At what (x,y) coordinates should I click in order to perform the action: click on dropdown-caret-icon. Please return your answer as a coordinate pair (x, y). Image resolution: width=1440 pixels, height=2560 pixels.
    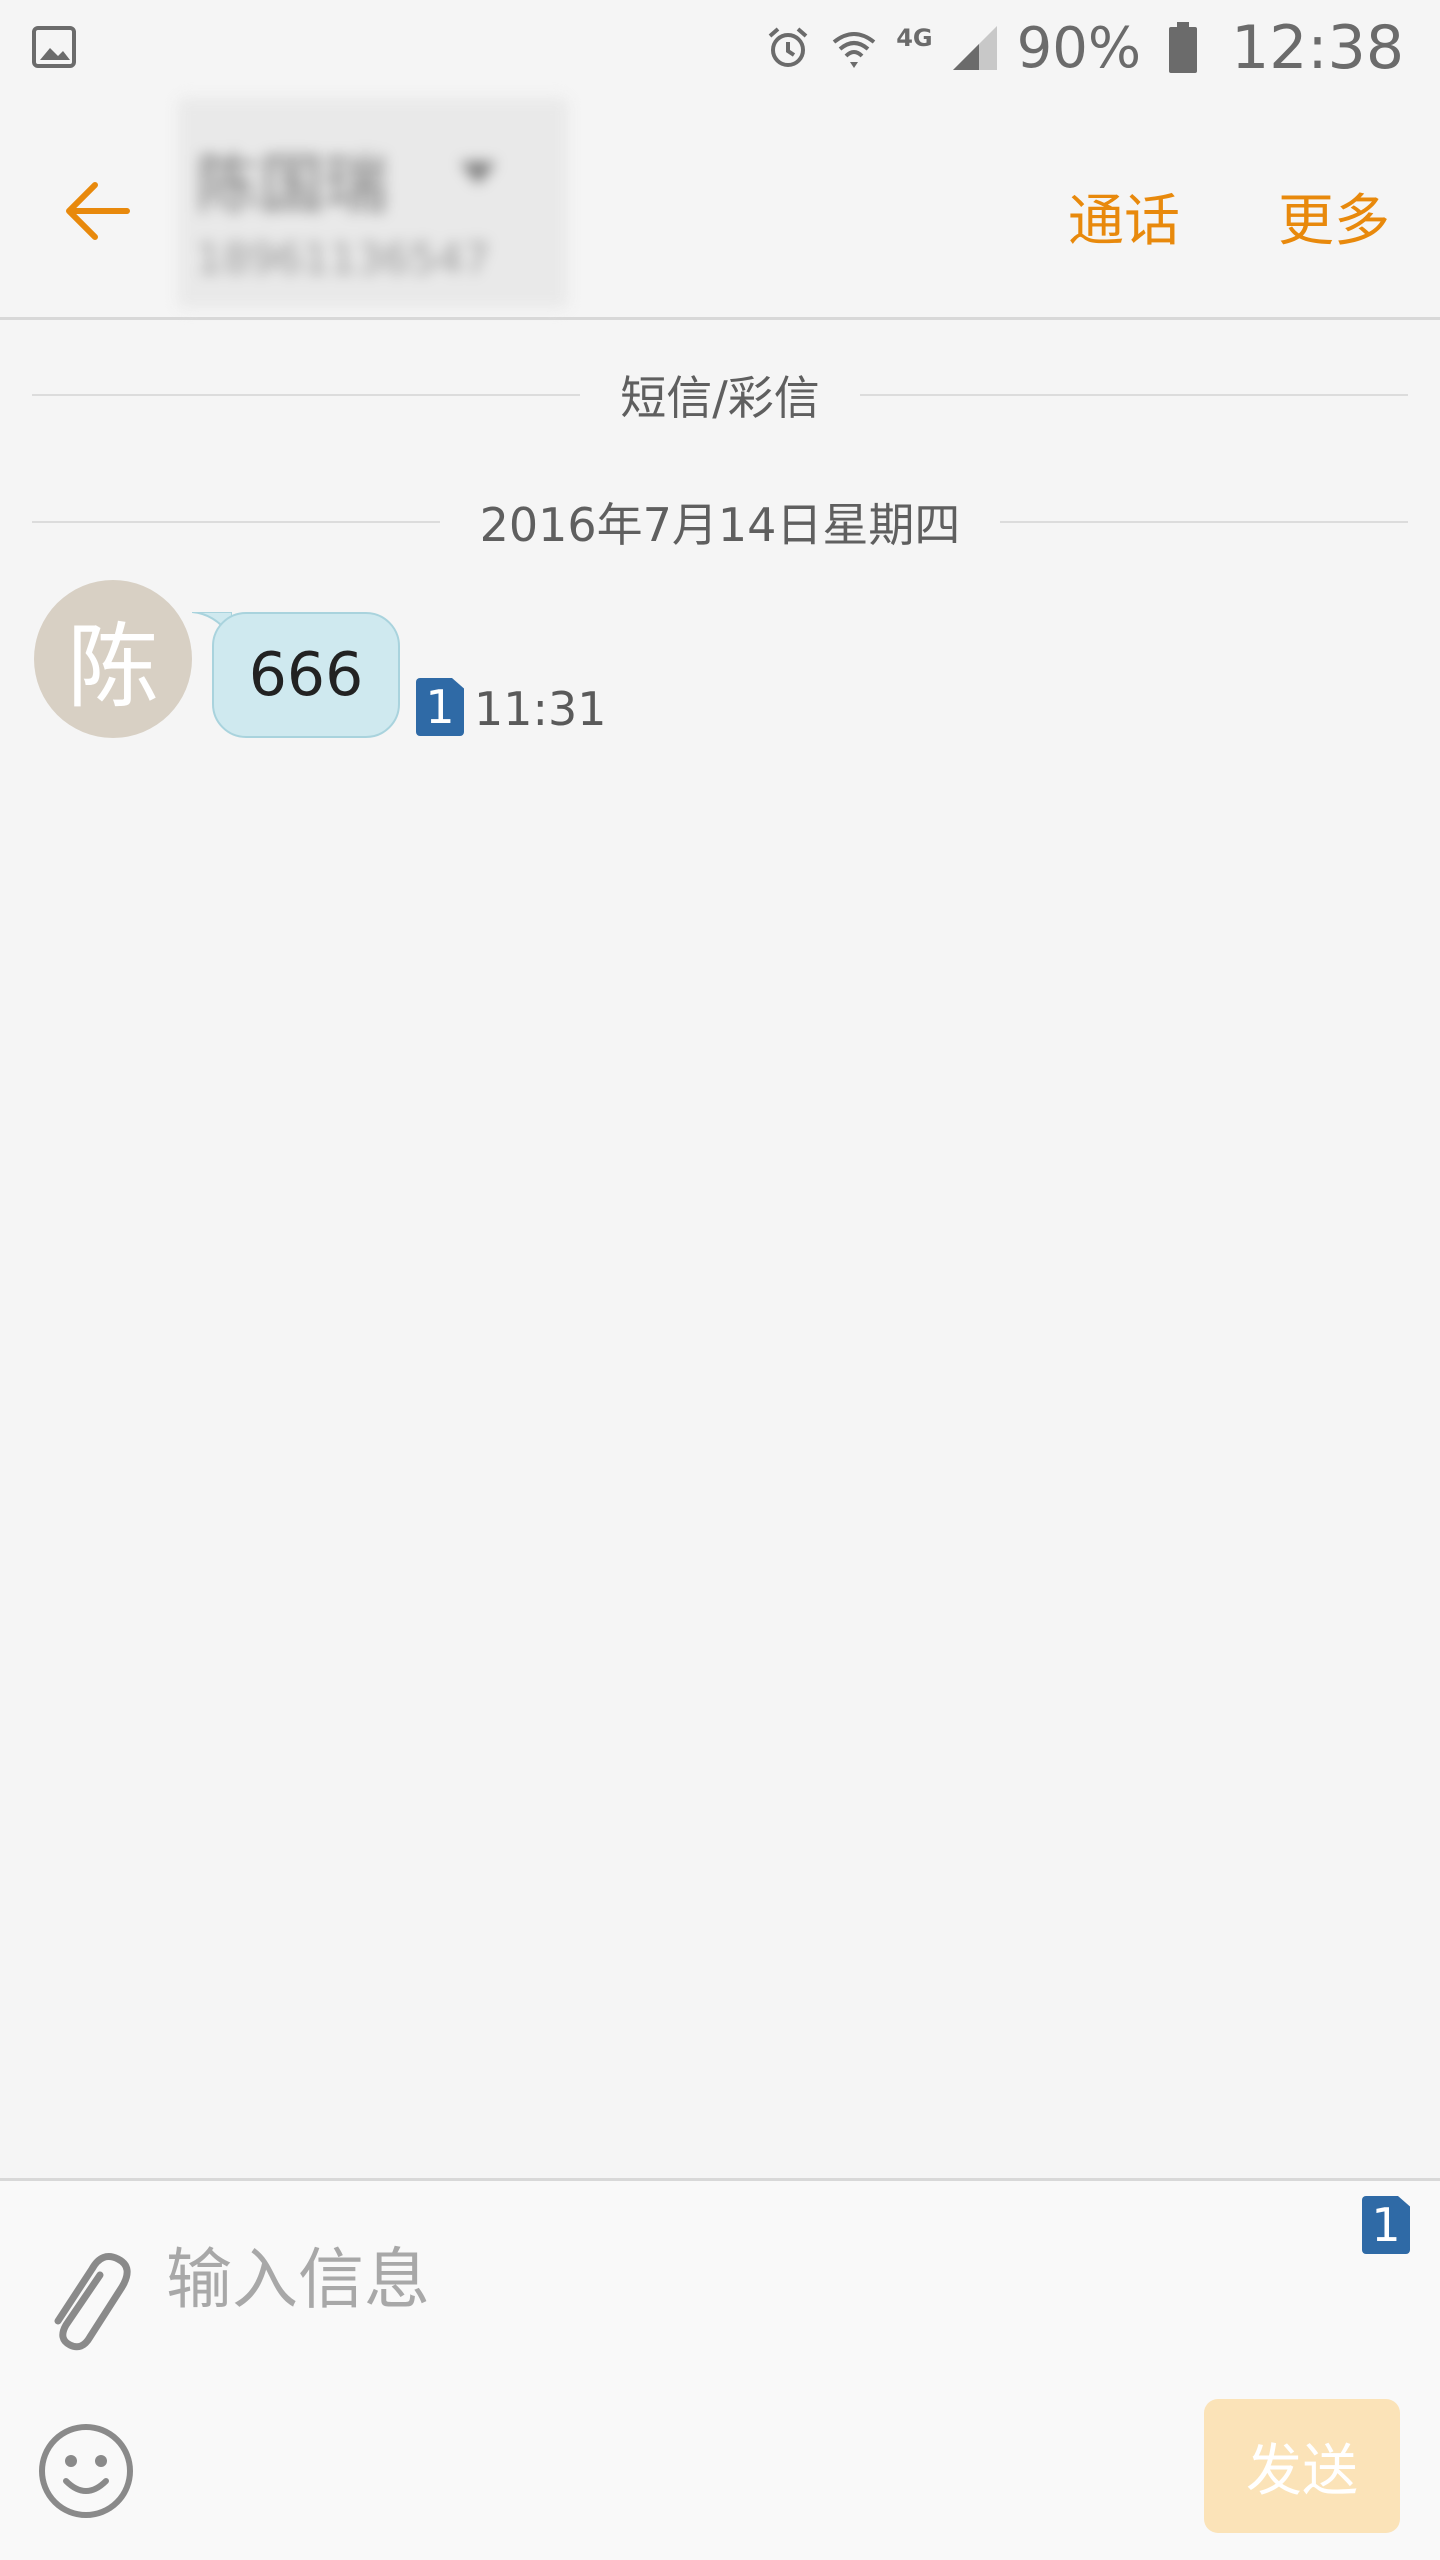
    Looking at the image, I should click on (478, 173).